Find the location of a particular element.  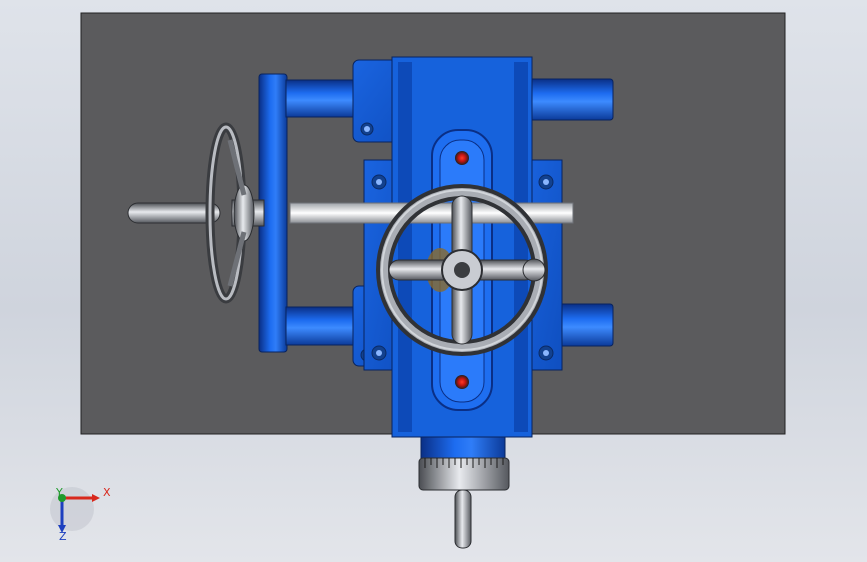

dial-shaft is located at coordinates (463, 519).